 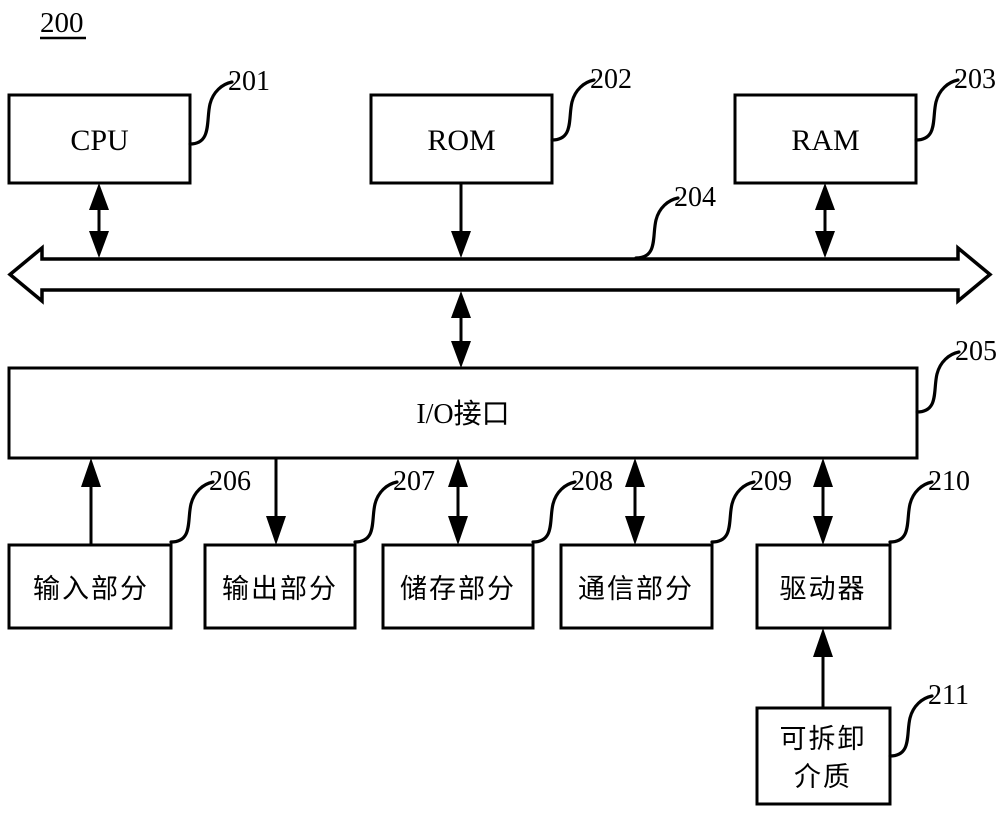 What do you see at coordinates (823, 756) in the screenshot?
I see `node-removable-media: 可拆卸 介质` at bounding box center [823, 756].